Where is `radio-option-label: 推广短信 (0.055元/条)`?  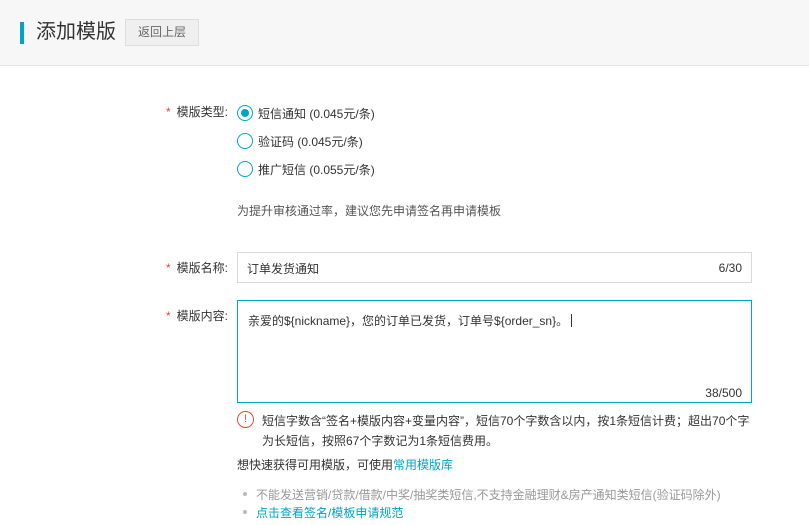 radio-option-label: 推广短信 (0.055元/条) is located at coordinates (316, 169).